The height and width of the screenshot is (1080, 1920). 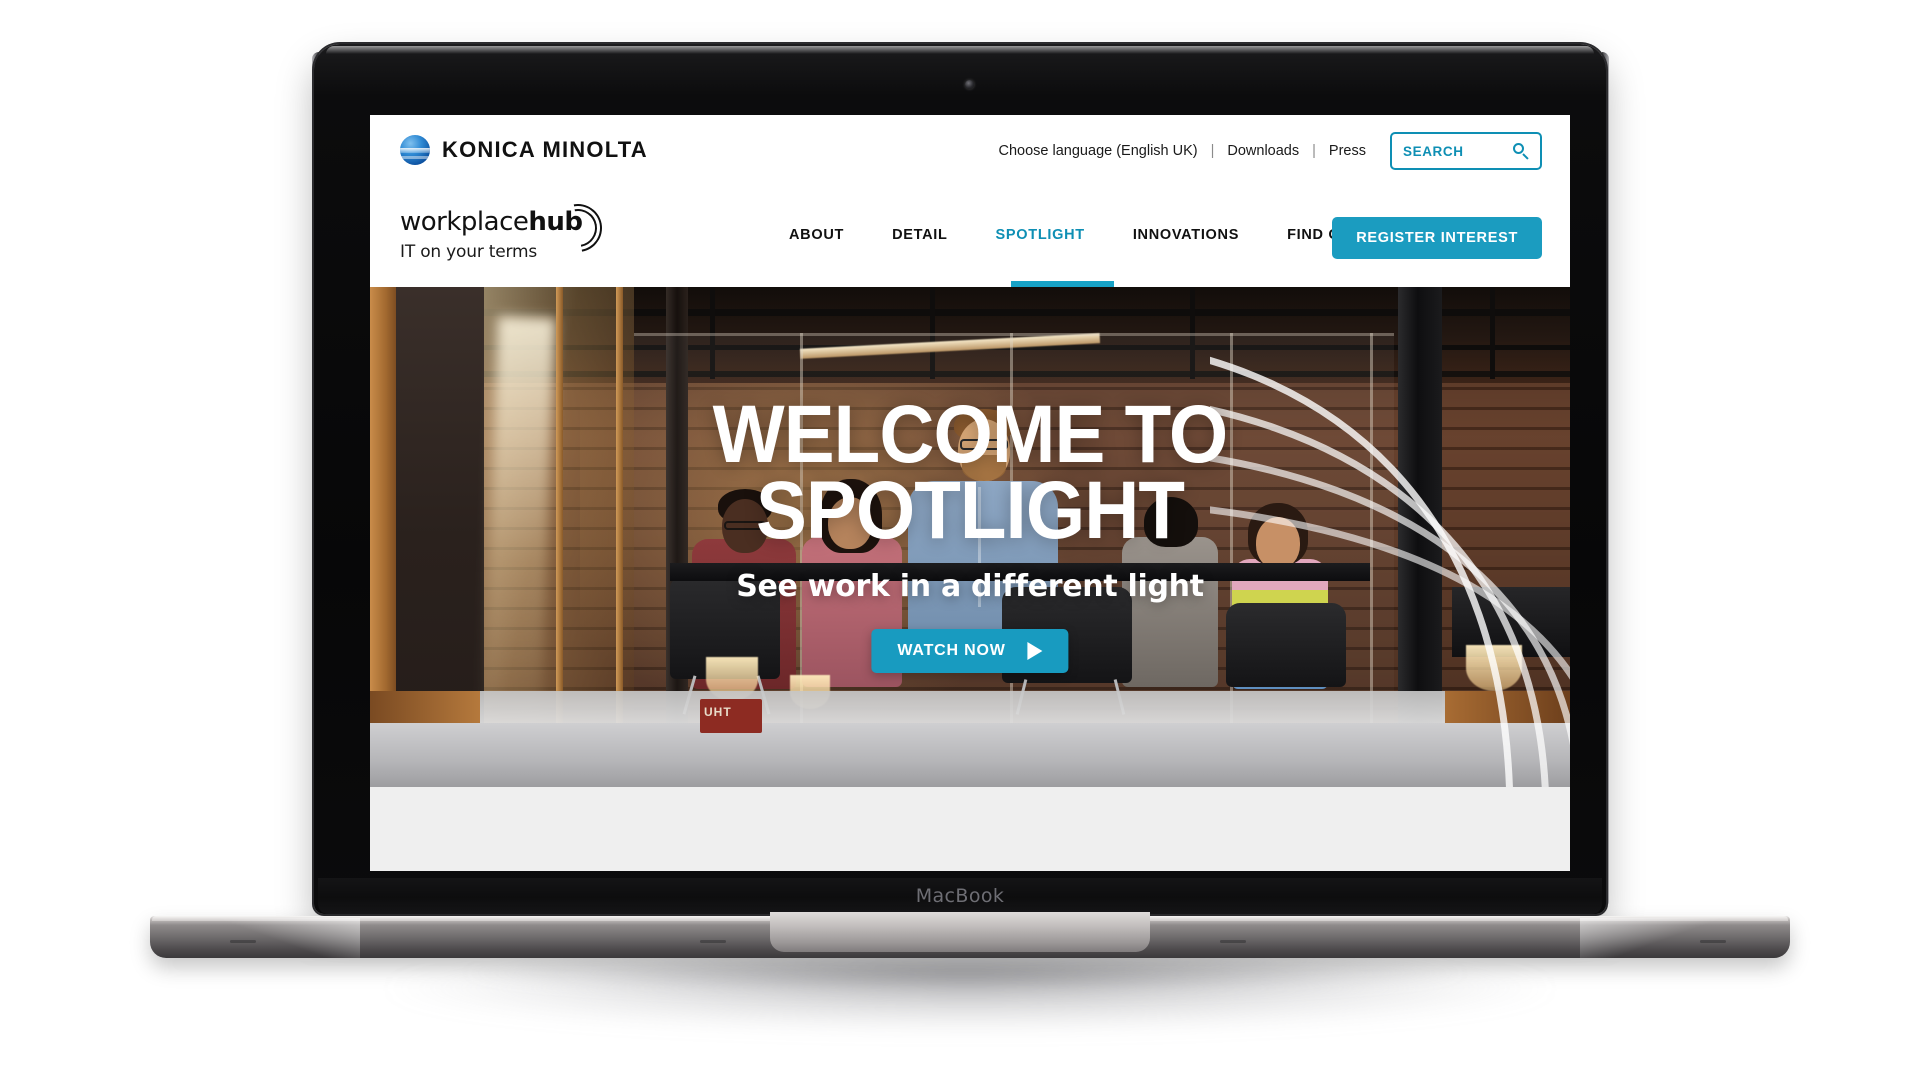 I want to click on utility-link-language: Choose language (English UK), so click(x=1098, y=151).